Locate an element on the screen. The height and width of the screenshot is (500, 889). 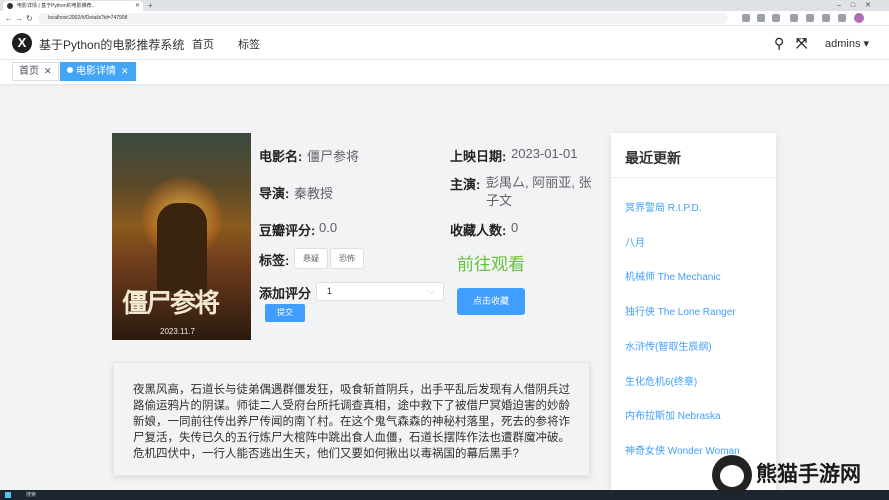
director: 秦教授 is located at coordinates (314, 193).